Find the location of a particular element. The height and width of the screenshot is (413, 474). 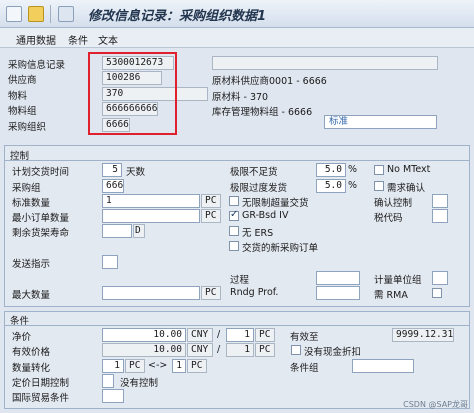

shelf-life-field is located at coordinates (117, 231).